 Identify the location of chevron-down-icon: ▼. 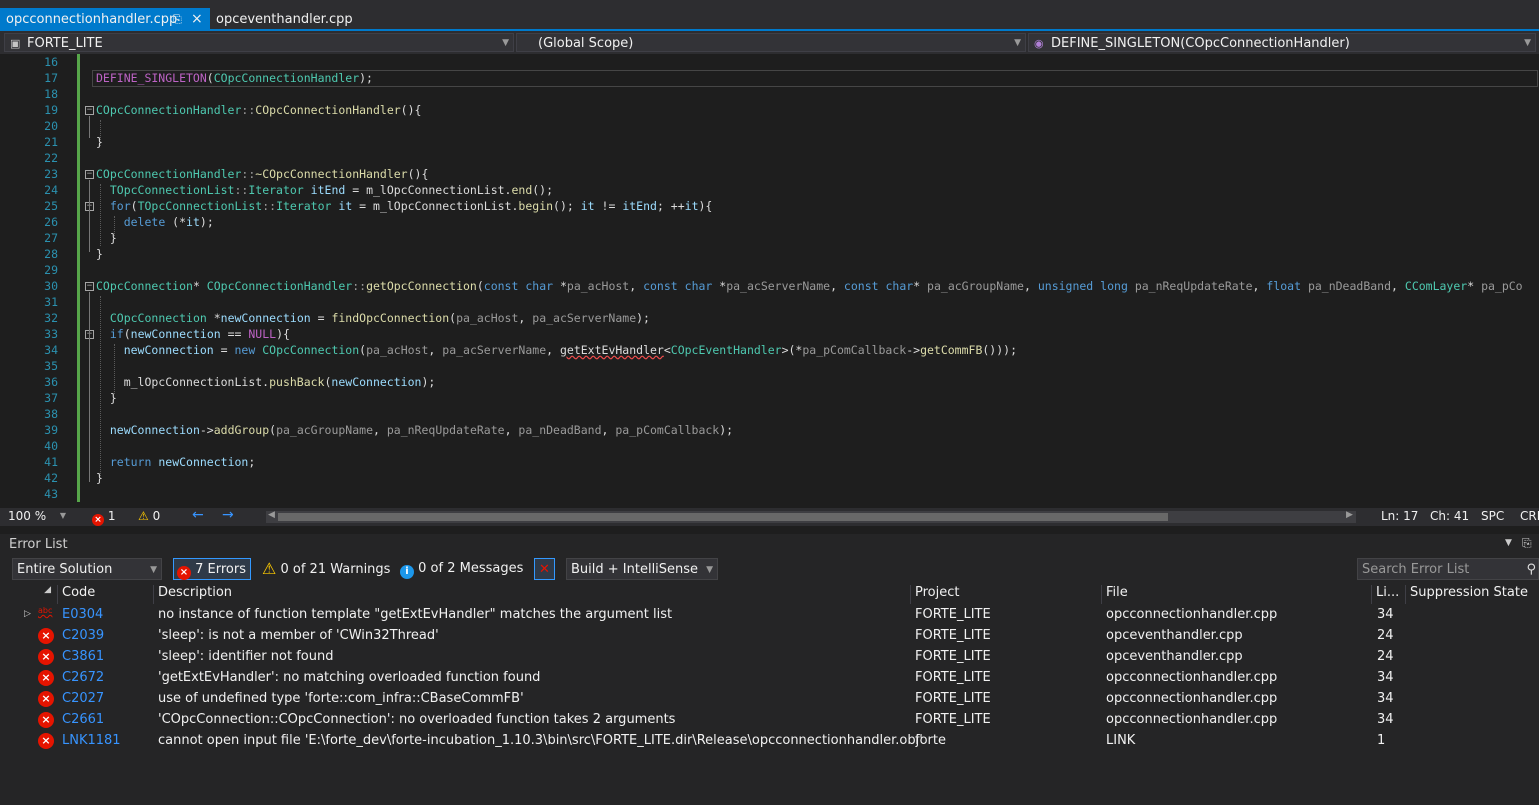
(505, 43).